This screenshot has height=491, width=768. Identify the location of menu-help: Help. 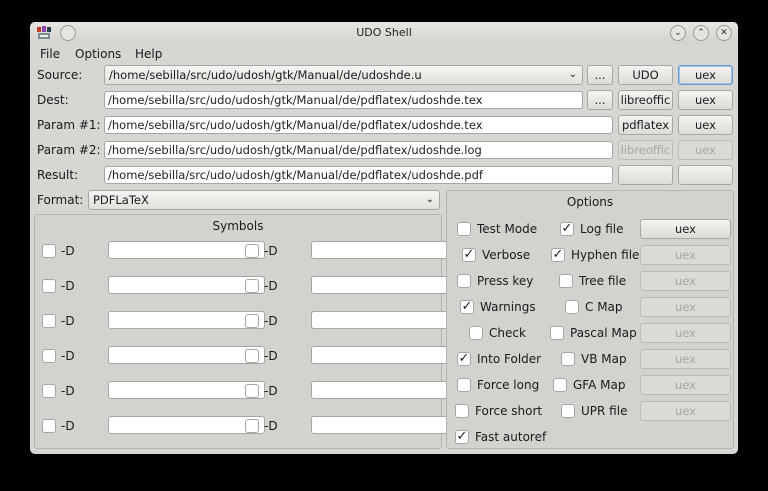
(148, 54).